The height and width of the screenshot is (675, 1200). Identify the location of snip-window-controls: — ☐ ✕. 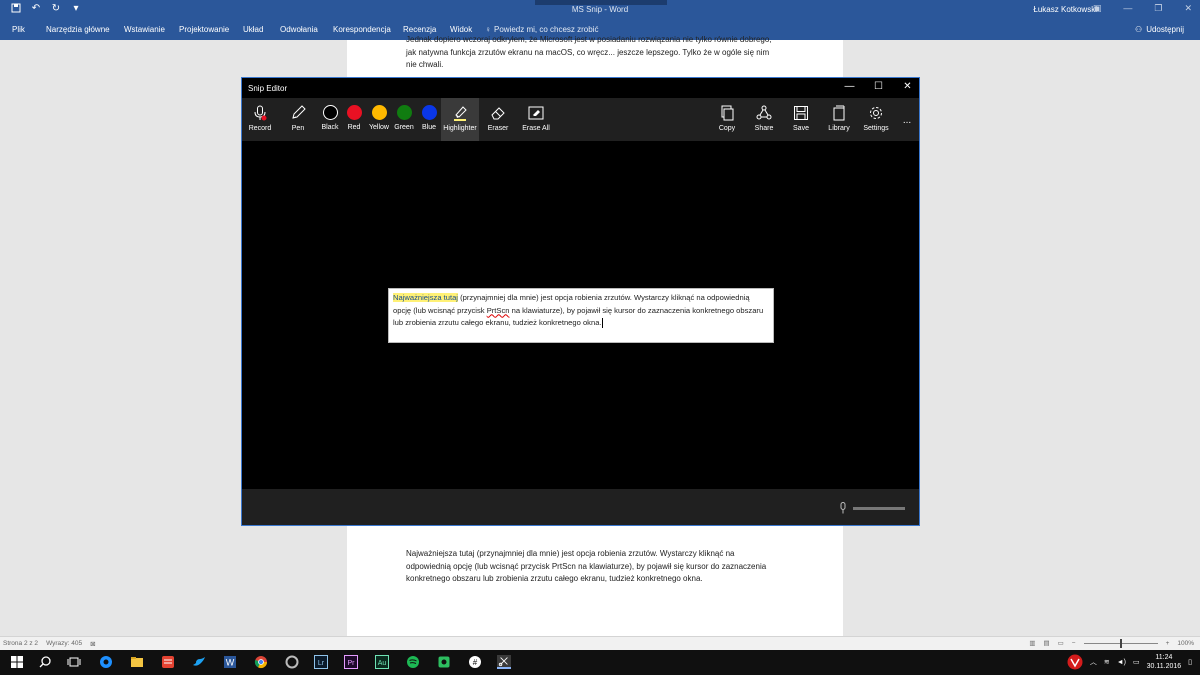
(878, 86).